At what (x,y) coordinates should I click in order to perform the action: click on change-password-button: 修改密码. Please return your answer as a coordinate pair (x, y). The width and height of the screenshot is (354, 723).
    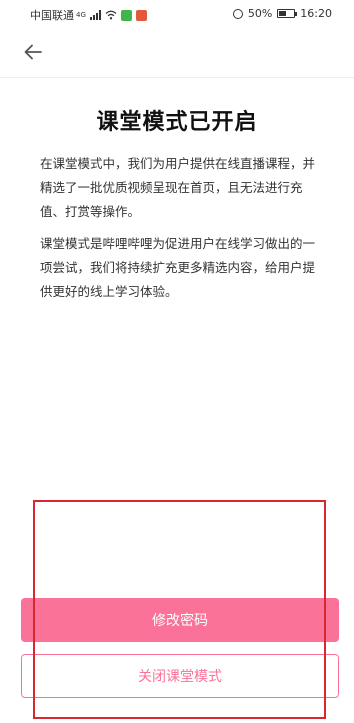
    Looking at the image, I should click on (180, 620).